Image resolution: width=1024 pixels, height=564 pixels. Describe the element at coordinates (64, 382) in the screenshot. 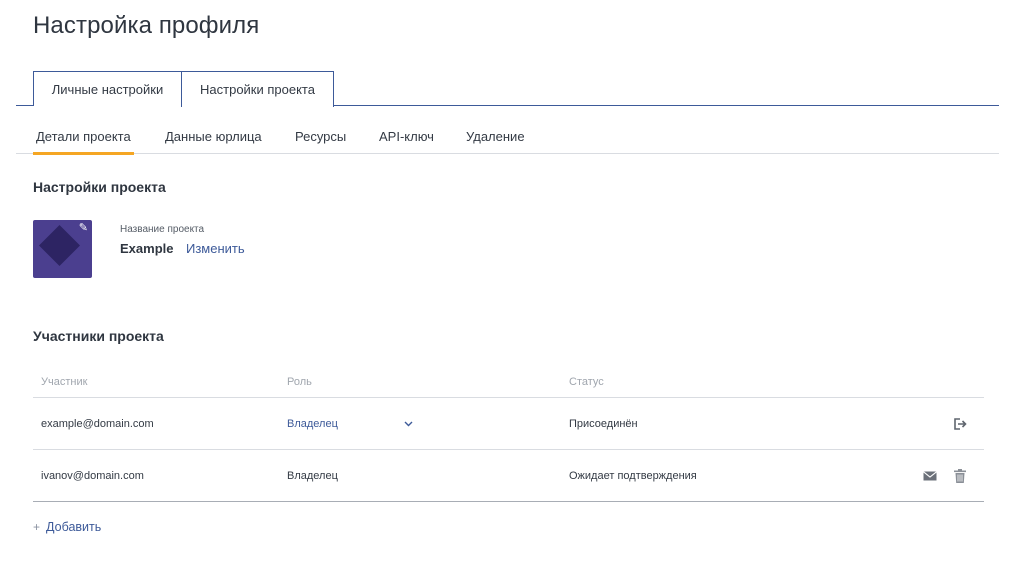

I see `column-member: Участник` at that location.